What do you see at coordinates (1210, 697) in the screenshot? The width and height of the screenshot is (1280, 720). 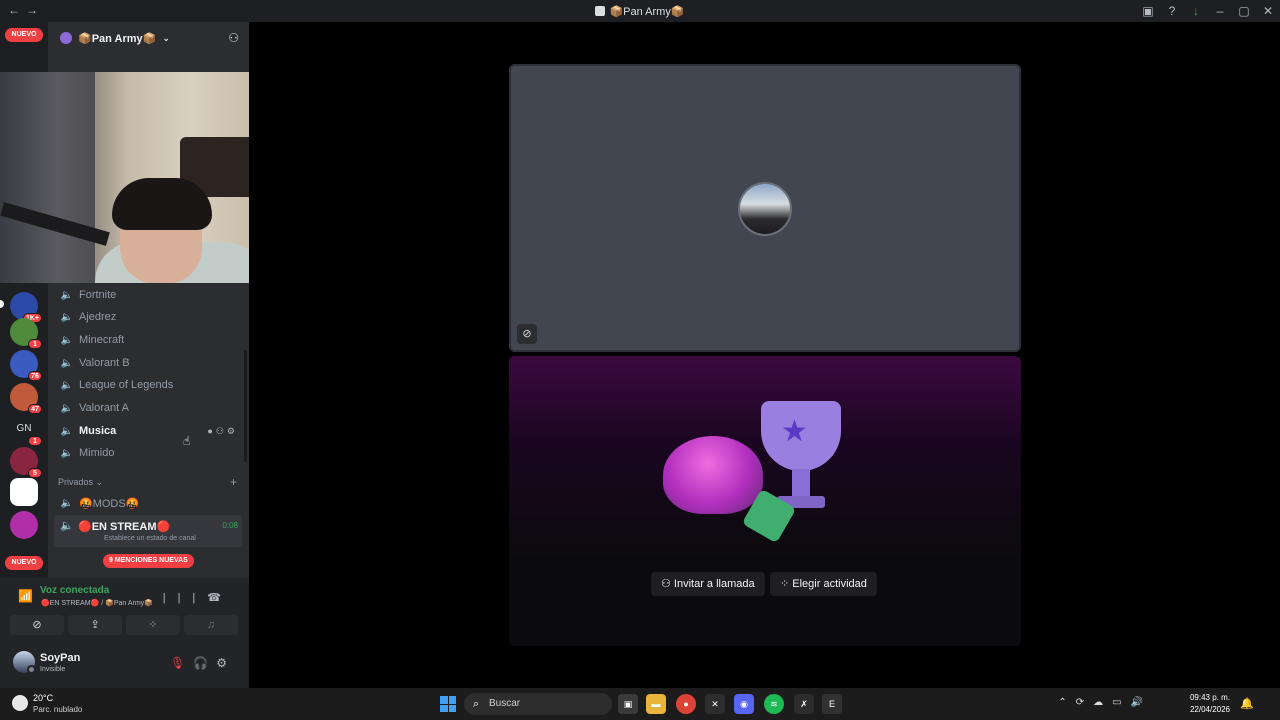 I see `clock-time: 09:43 p. m.` at bounding box center [1210, 697].